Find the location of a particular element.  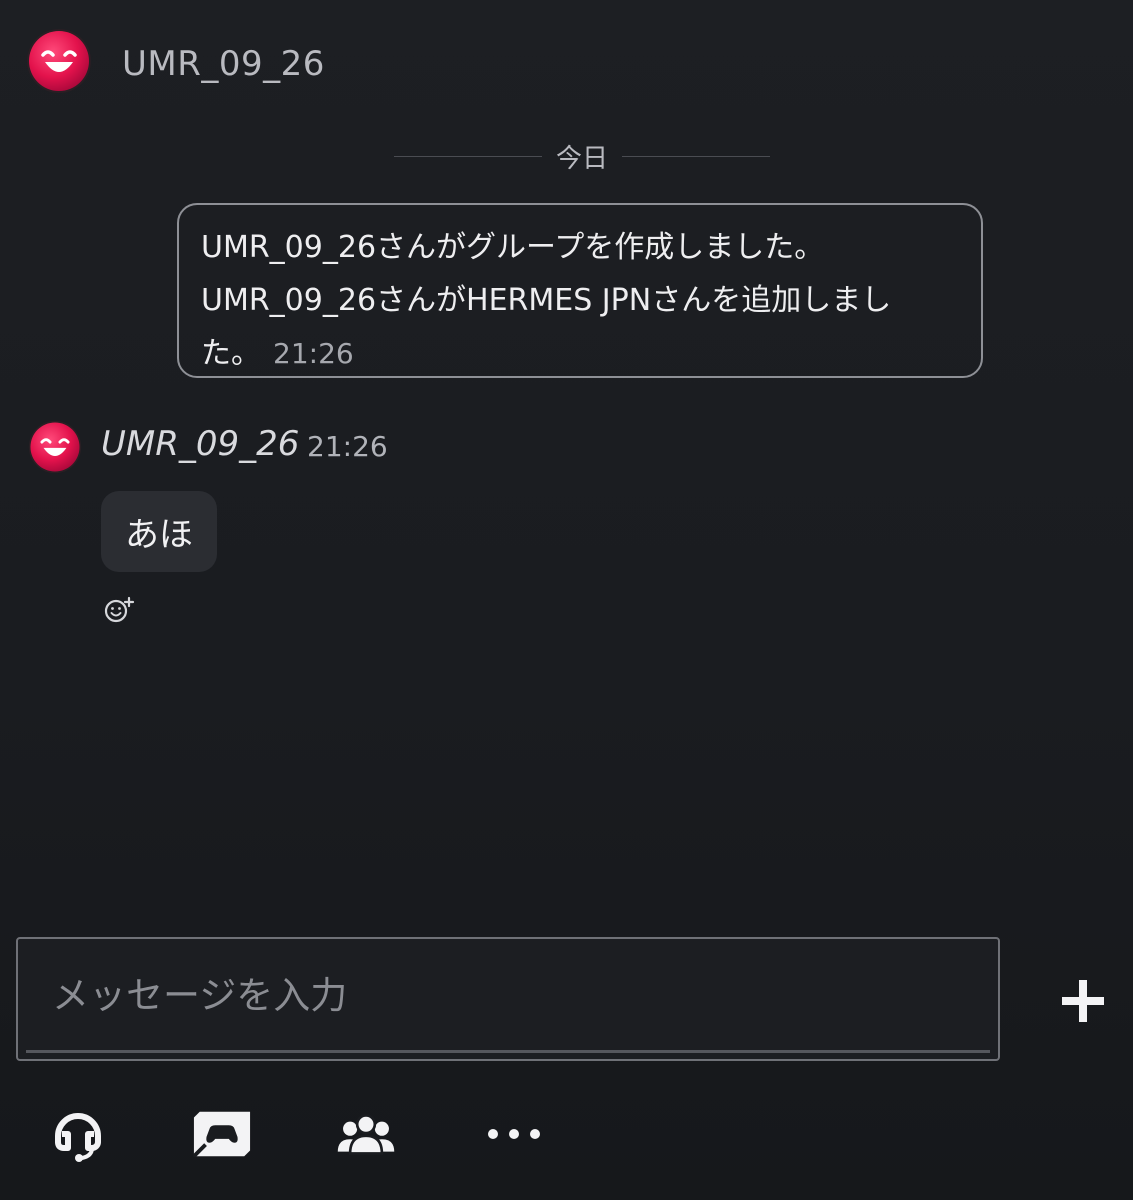

system-message-line-1: UMR_09_26さんがグループを作成しました。 is located at coordinates (513, 247).